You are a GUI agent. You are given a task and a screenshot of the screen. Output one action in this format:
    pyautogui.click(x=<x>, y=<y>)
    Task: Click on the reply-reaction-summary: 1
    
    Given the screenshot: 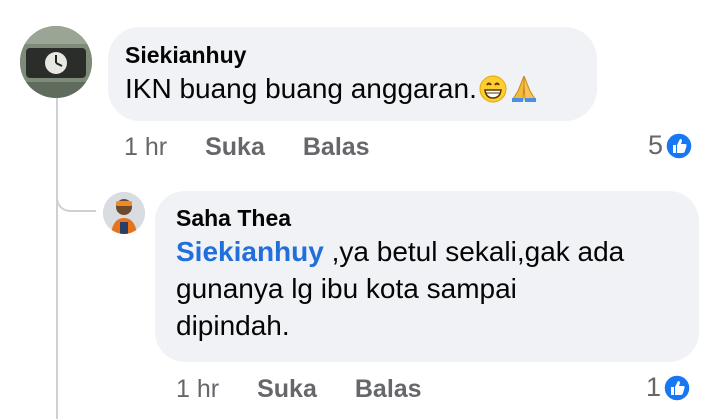 What is the action you would take?
    pyautogui.click(x=668, y=387)
    